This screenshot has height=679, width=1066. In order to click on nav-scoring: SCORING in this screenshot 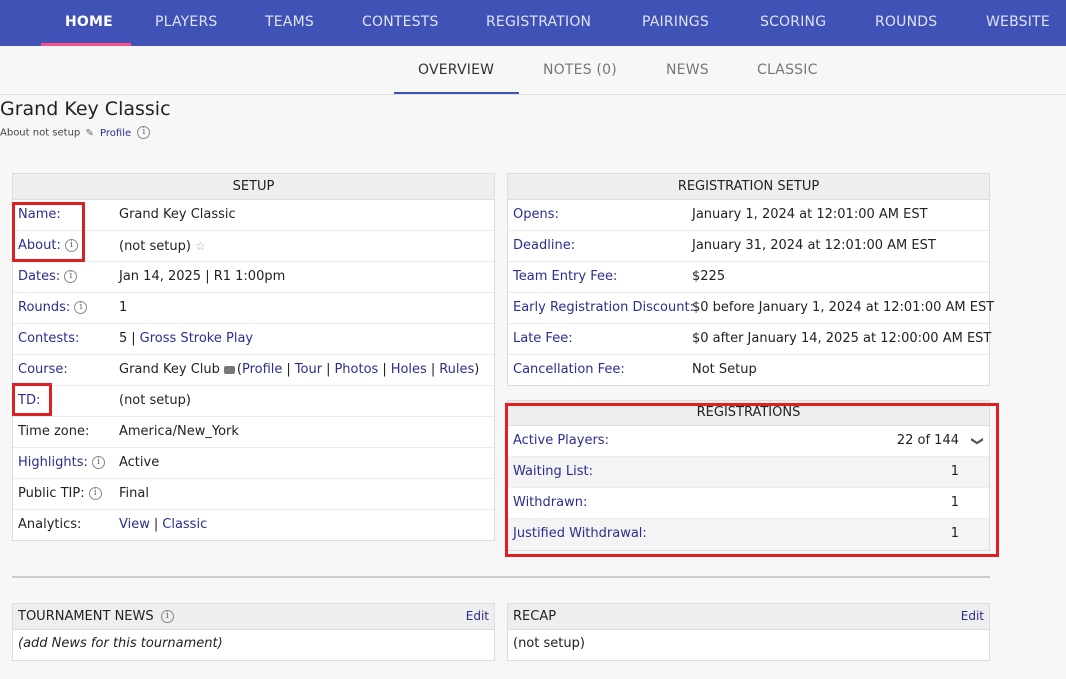, I will do `click(793, 23)`.